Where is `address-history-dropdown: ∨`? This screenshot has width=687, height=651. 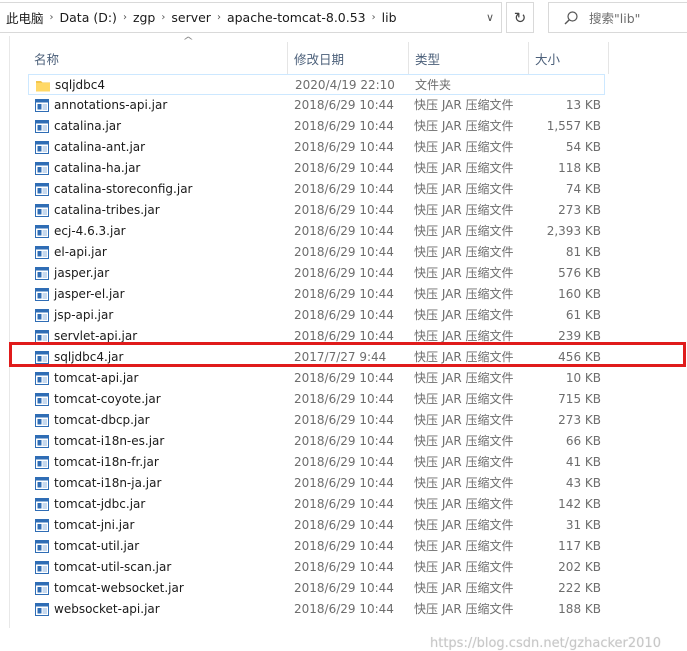 address-history-dropdown: ∨ is located at coordinates (490, 17).